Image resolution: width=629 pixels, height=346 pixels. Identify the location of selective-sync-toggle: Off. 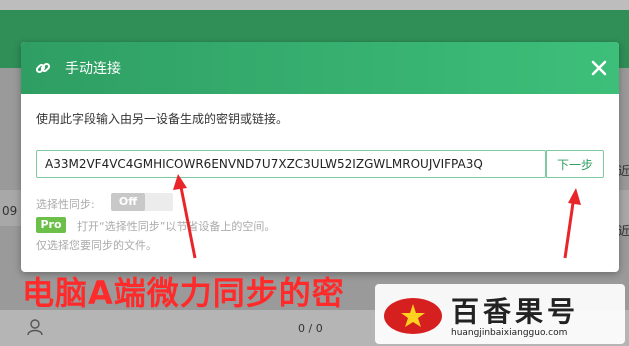
(142, 202).